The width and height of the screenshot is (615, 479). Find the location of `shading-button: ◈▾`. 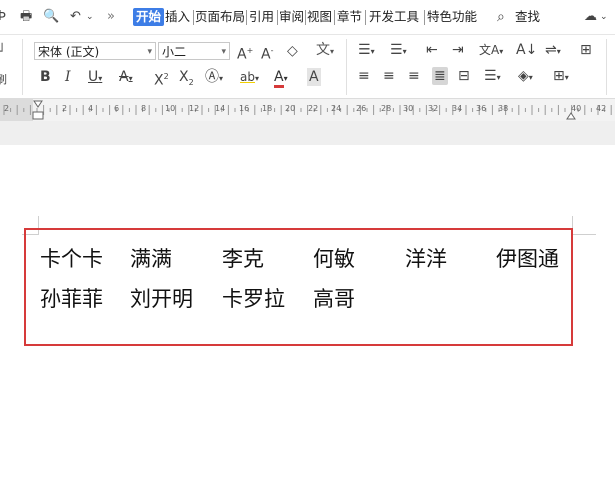

shading-button: ◈▾ is located at coordinates (525, 77).